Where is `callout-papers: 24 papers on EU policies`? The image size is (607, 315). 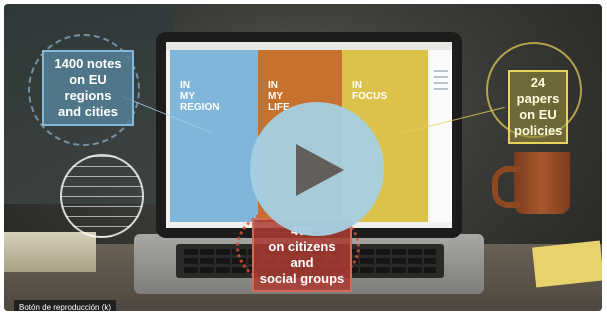 callout-papers: 24 papers on EU policies is located at coordinates (538, 107).